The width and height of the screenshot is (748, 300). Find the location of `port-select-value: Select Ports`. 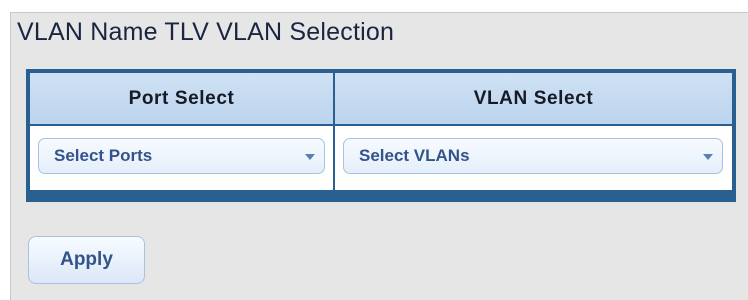

port-select-value: Select Ports is located at coordinates (103, 155).